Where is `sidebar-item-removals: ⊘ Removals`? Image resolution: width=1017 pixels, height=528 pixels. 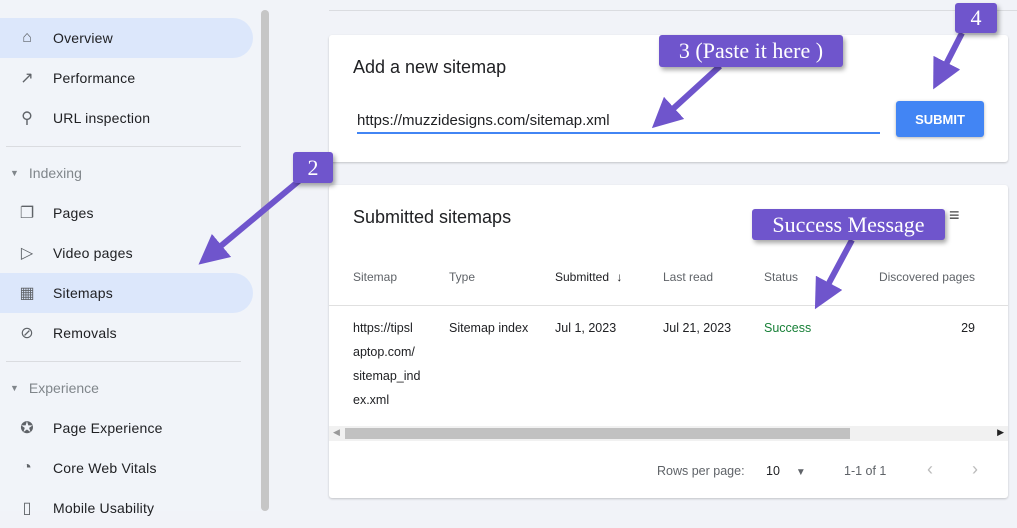
sidebar-item-removals: ⊘ Removals is located at coordinates (126, 333).